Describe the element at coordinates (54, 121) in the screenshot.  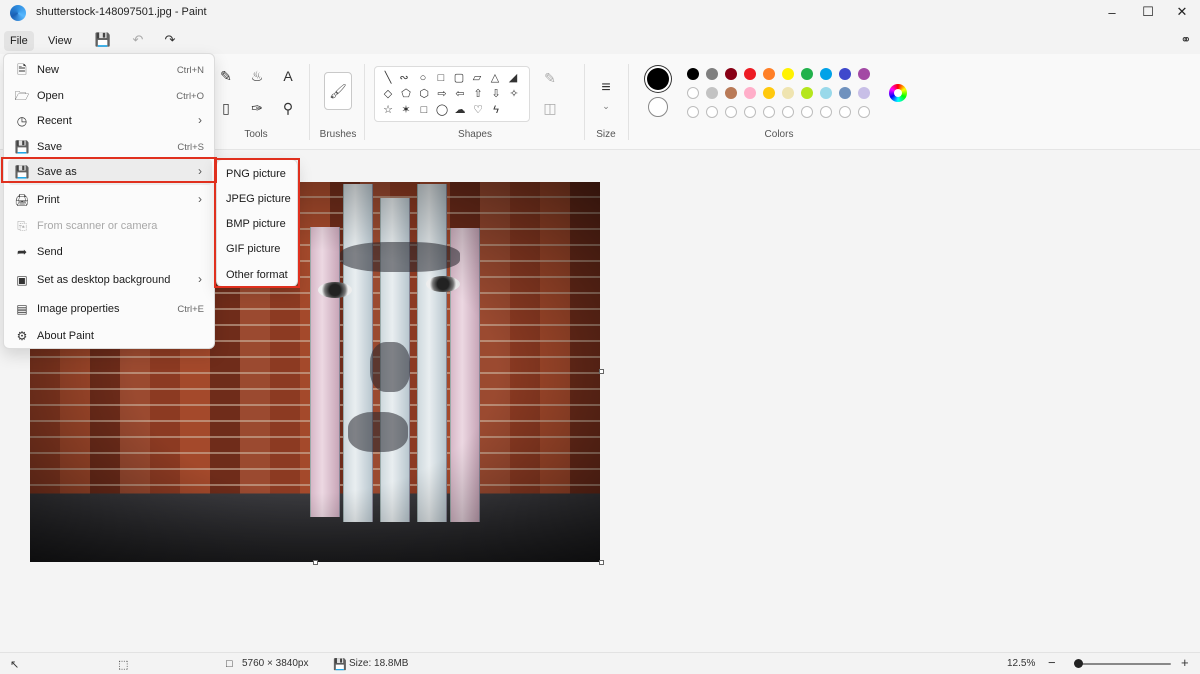
I see `menu-item-label: Recent` at that location.